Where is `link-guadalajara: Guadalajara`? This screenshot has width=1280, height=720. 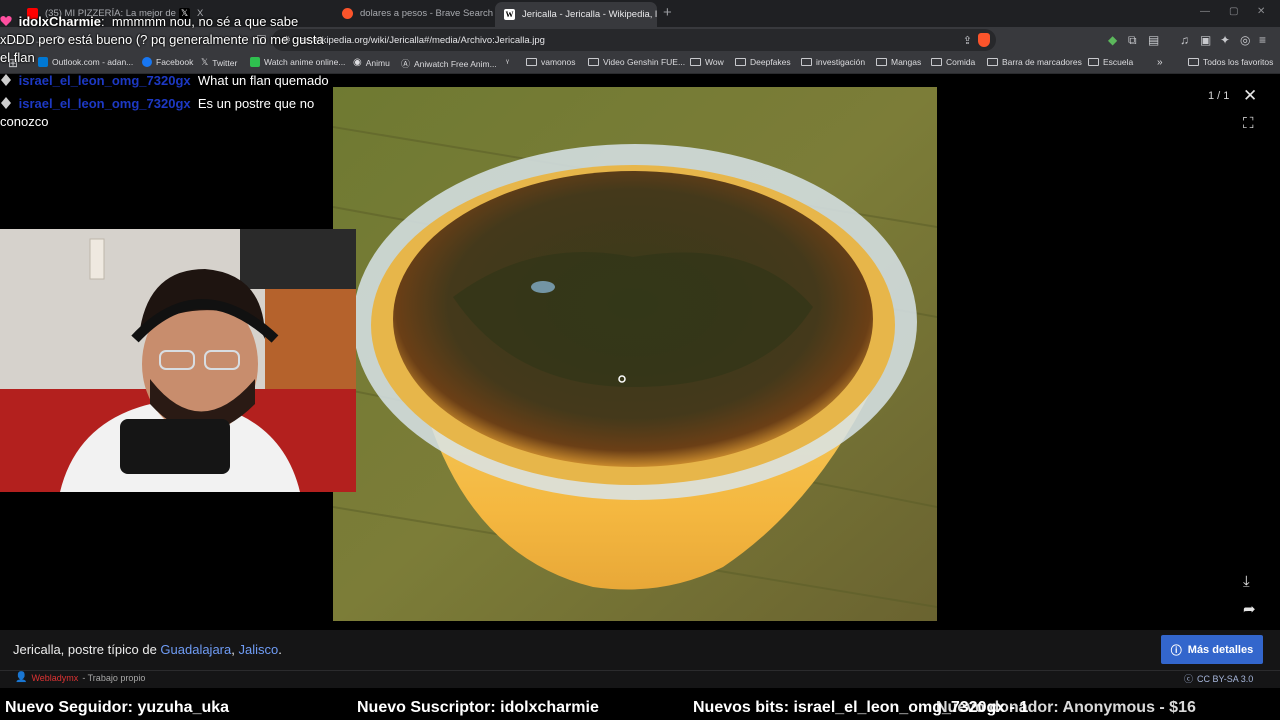
link-guadalajara: Guadalajara is located at coordinates (195, 649).